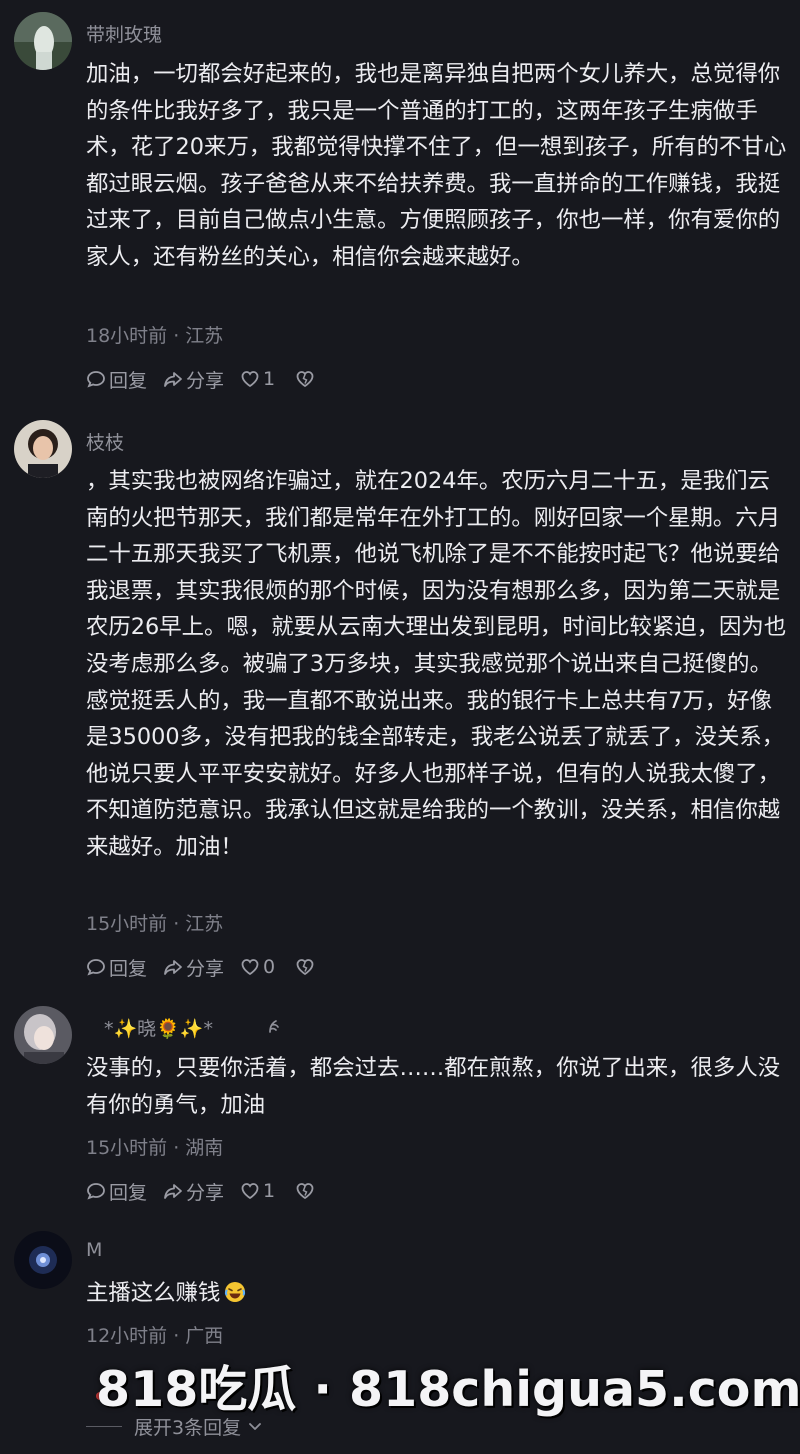 This screenshot has width=800, height=1454. What do you see at coordinates (274, 1026) in the screenshot?
I see `fan-badge-icon` at bounding box center [274, 1026].